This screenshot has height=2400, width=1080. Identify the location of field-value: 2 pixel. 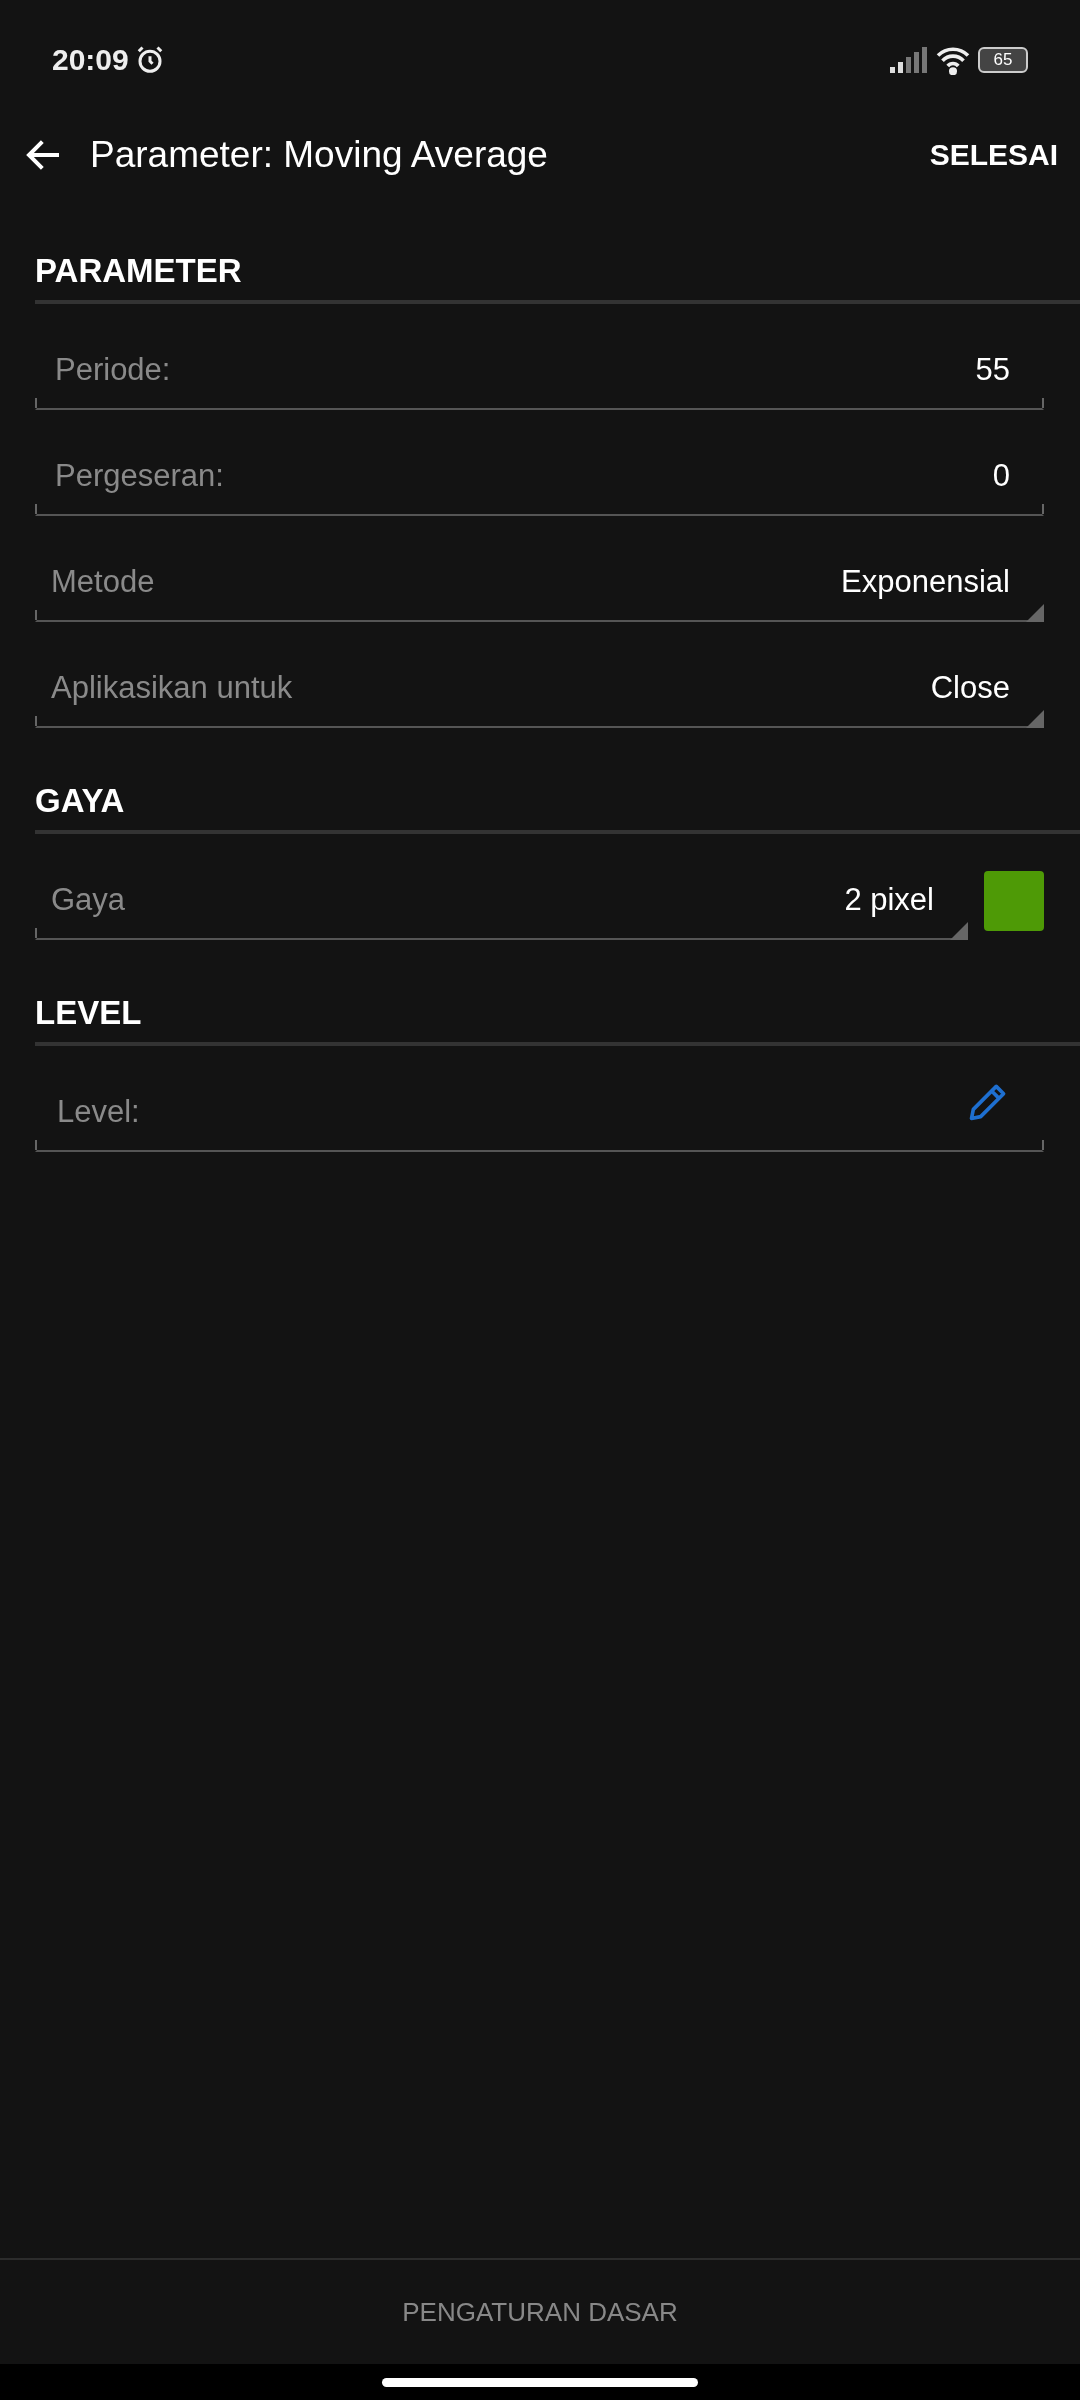
(889, 900).